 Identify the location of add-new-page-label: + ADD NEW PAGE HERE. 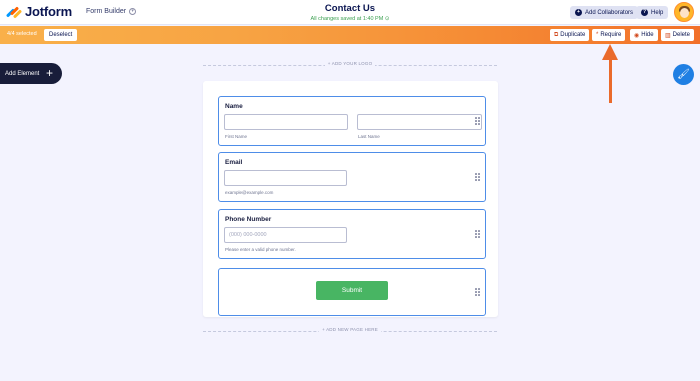
(350, 329).